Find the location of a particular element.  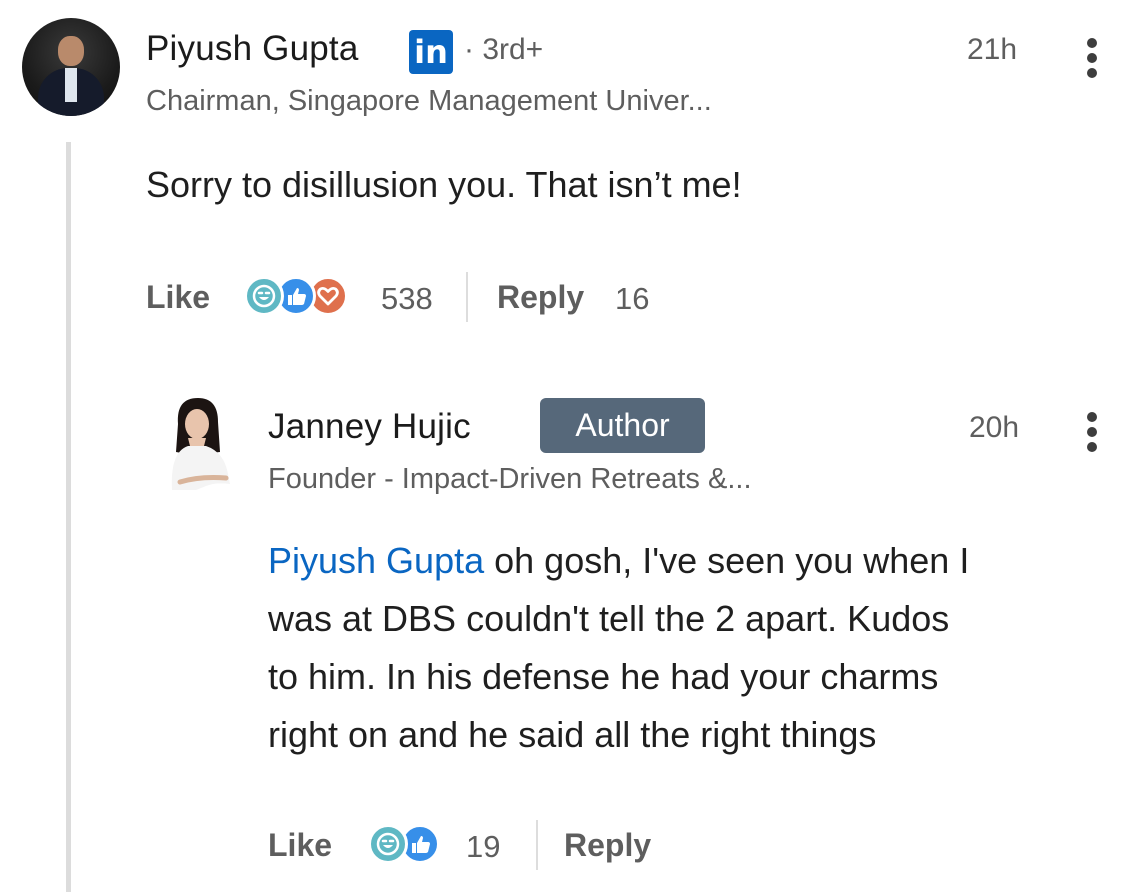

reply-timestamp: 20h is located at coordinates (994, 427).